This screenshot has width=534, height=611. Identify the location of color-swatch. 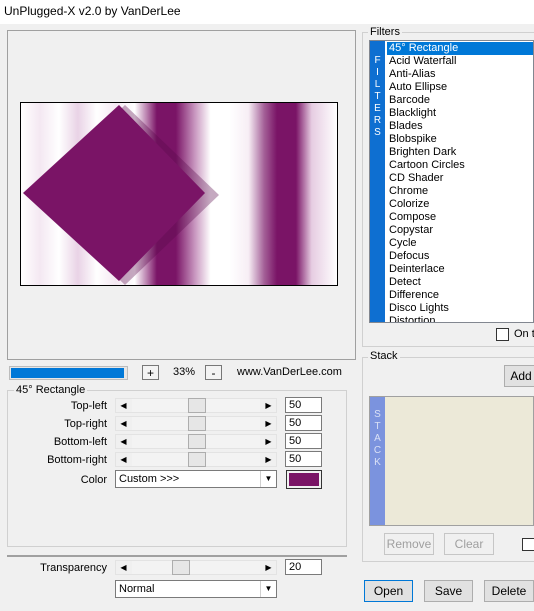
(304, 479).